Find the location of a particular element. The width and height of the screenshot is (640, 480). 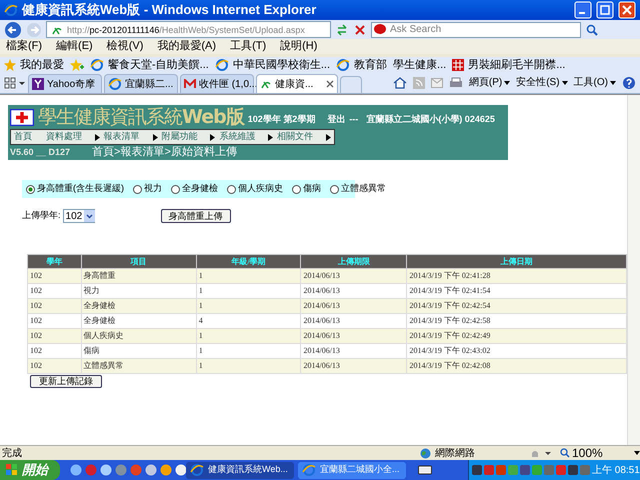

browser-tab: Yahoo奇摩 is located at coordinates (65, 83).